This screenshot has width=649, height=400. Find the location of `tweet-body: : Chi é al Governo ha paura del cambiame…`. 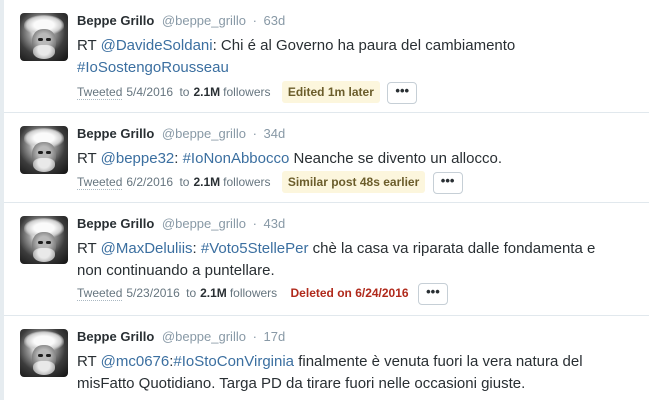

tweet-body: : Chi é al Governo ha paura del cambiame… is located at coordinates (364, 45).